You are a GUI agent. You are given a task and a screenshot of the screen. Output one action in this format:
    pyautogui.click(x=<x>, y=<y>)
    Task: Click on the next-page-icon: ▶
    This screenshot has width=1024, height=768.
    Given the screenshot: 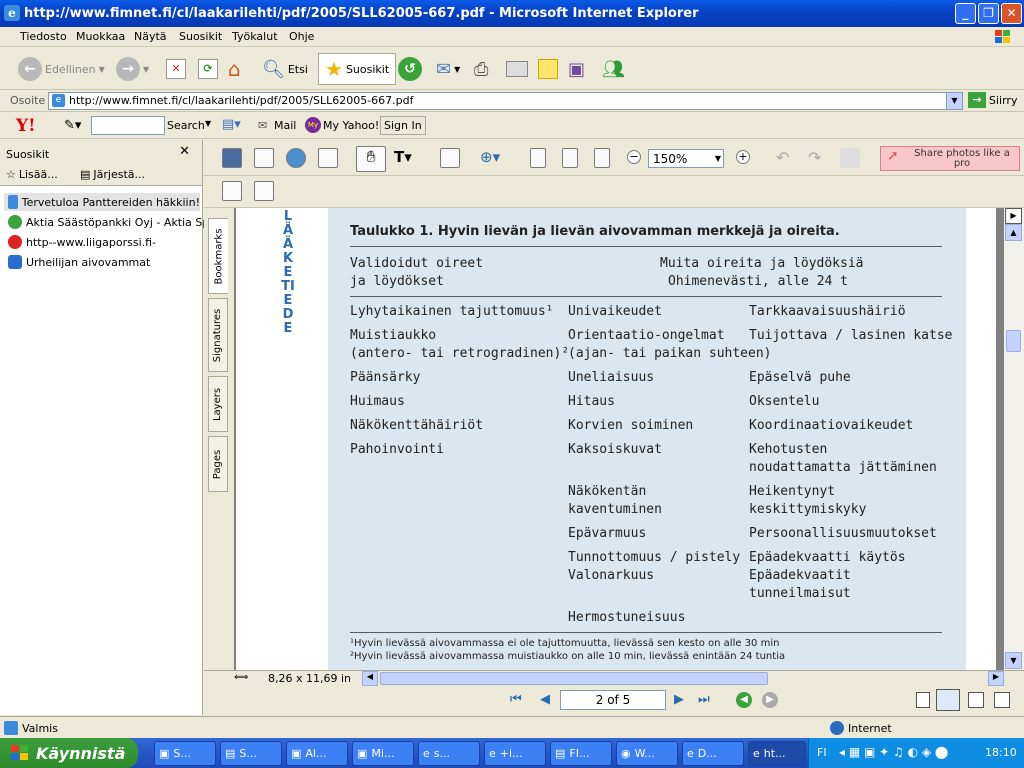 What is the action you would take?
    pyautogui.click(x=679, y=699)
    